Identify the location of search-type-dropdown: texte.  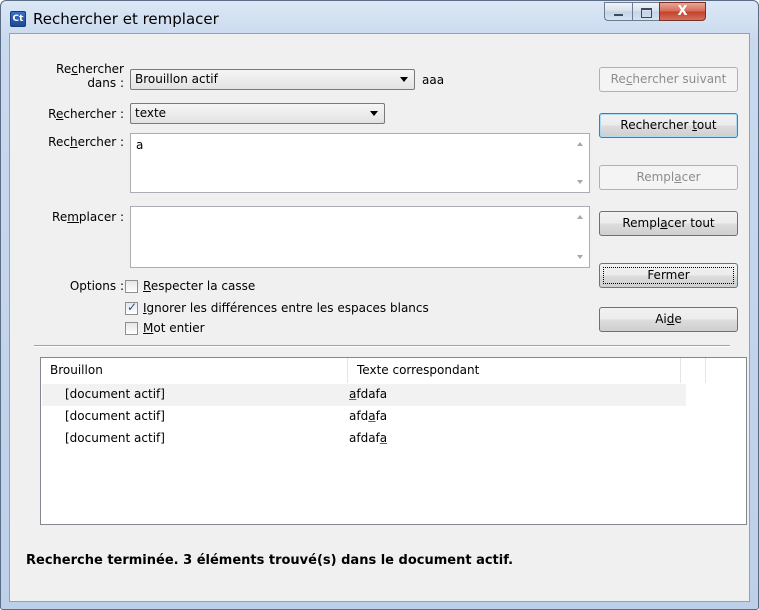
(257, 113).